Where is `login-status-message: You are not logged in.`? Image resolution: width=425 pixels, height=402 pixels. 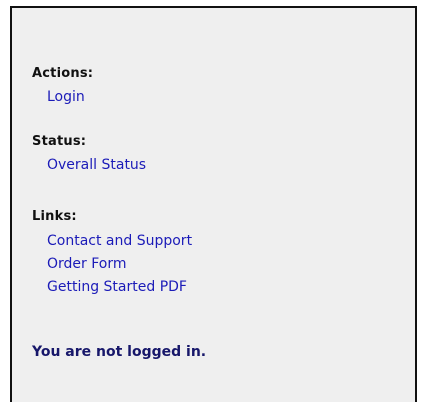
login-status-message: You are not logged in. is located at coordinates (119, 352).